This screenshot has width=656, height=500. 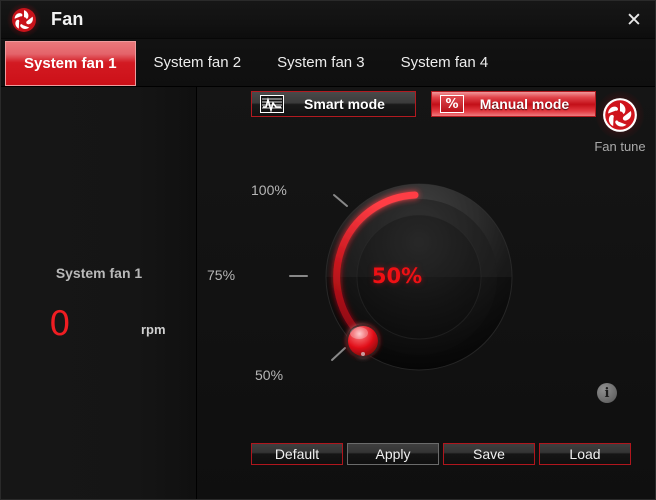 I want to click on fan-tune-button: Fan tune, so click(x=618, y=122).